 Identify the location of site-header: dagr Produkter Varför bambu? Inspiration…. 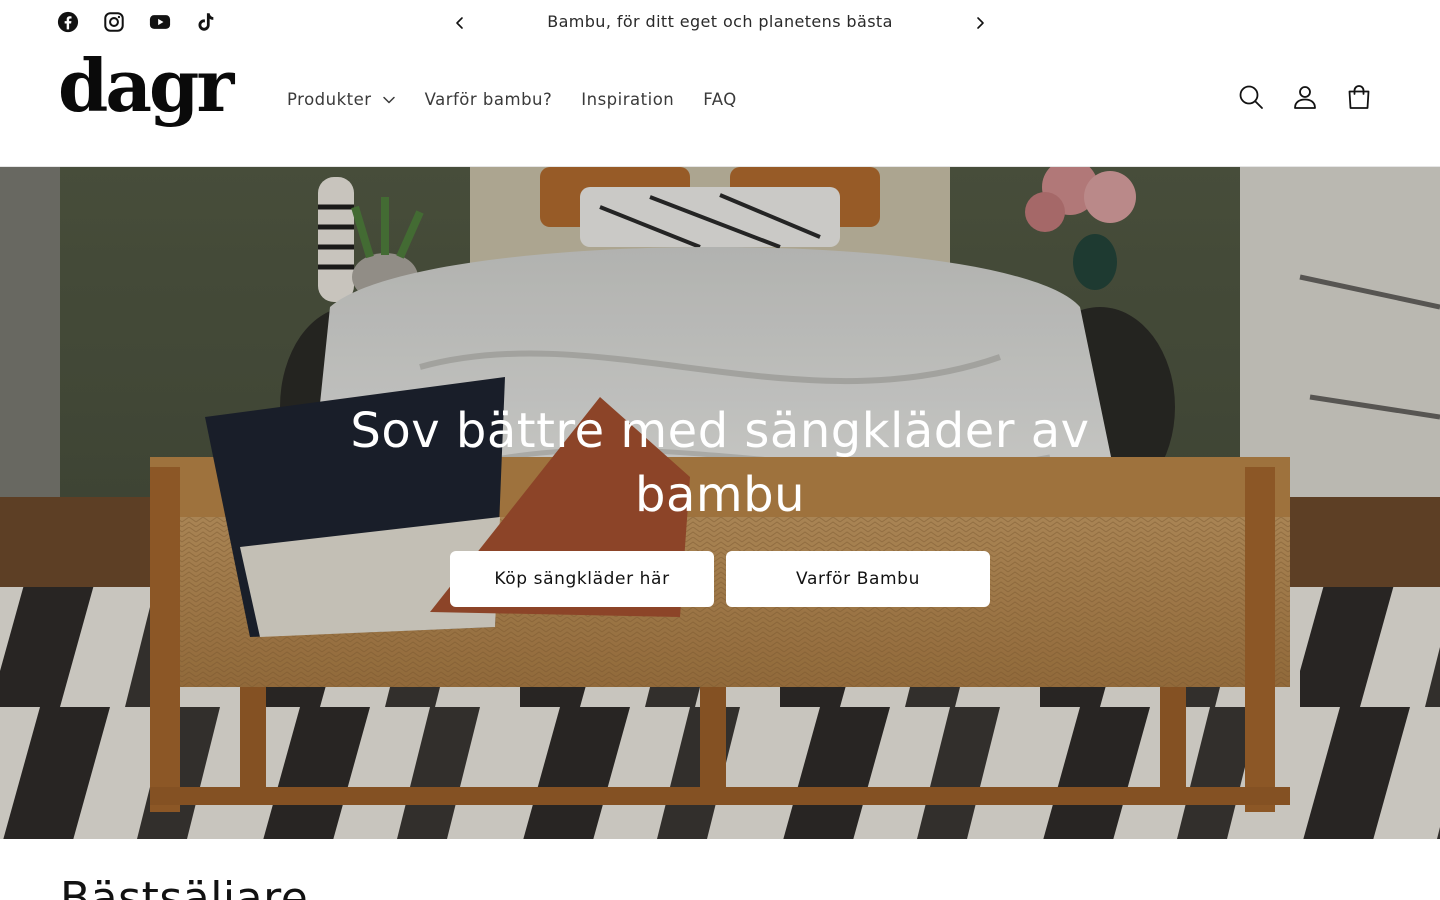
(720, 106).